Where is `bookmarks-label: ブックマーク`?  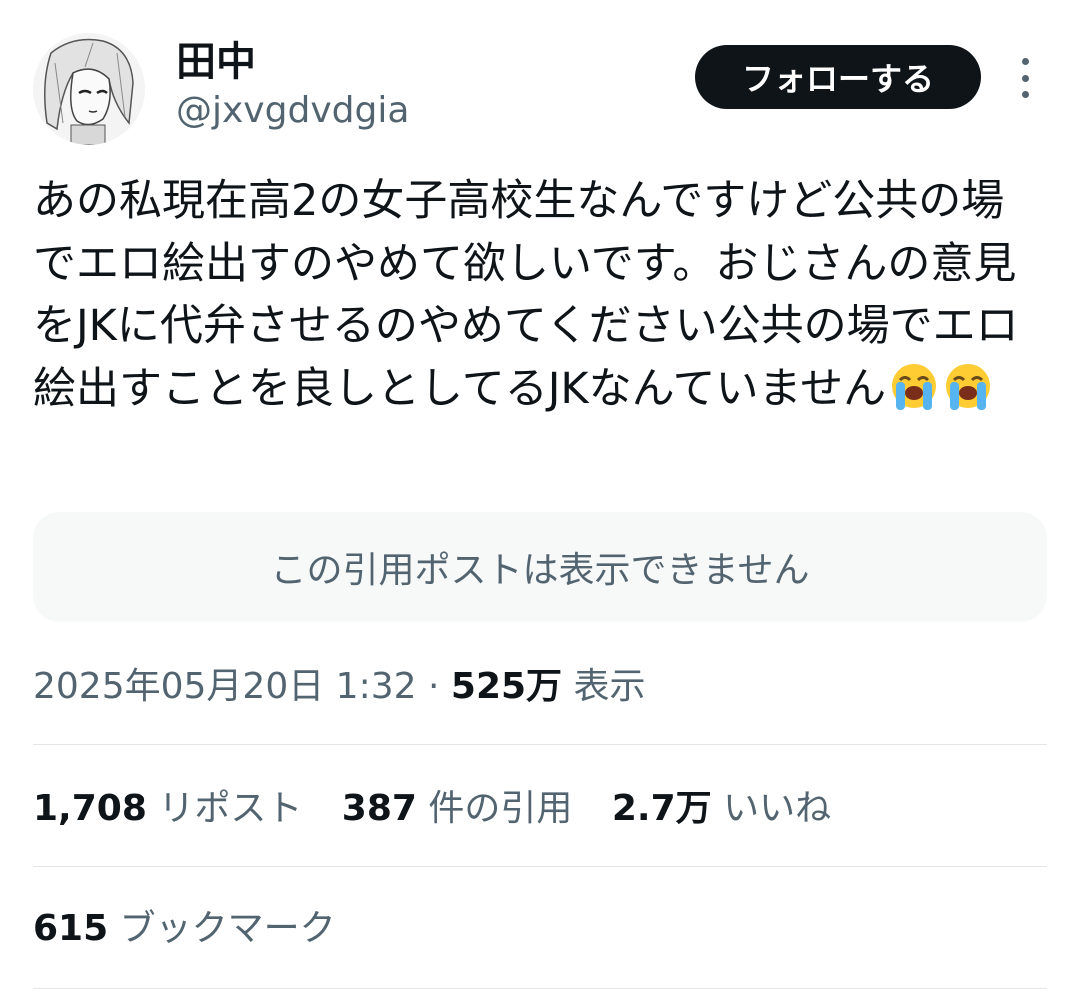
bookmarks-label: ブックマーク is located at coordinates (227, 928).